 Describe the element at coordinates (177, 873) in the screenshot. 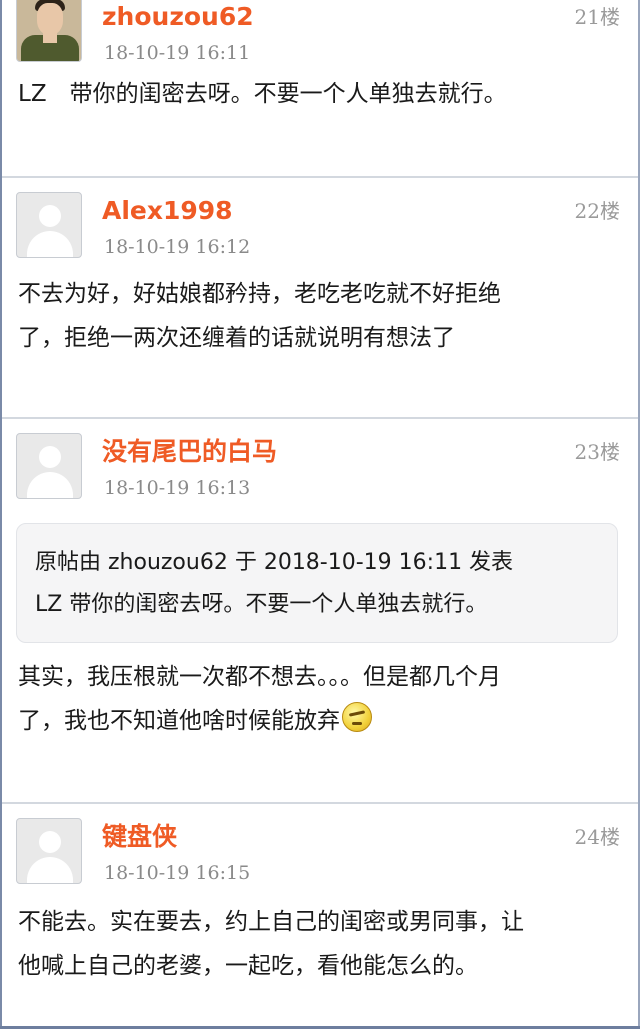

I see `post-time: 18-10-19 16:15` at that location.